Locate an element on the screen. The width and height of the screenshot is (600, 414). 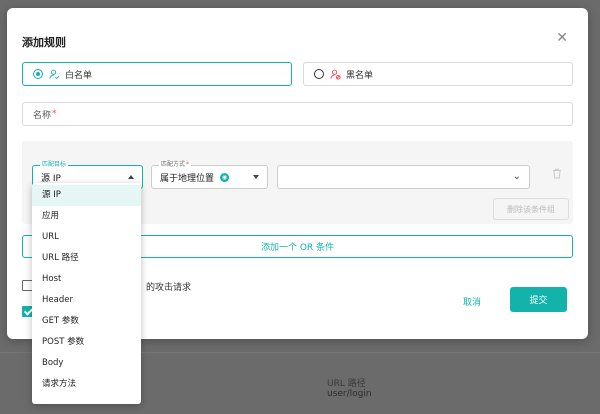
dropdown-option-body: Body is located at coordinates (86, 363).